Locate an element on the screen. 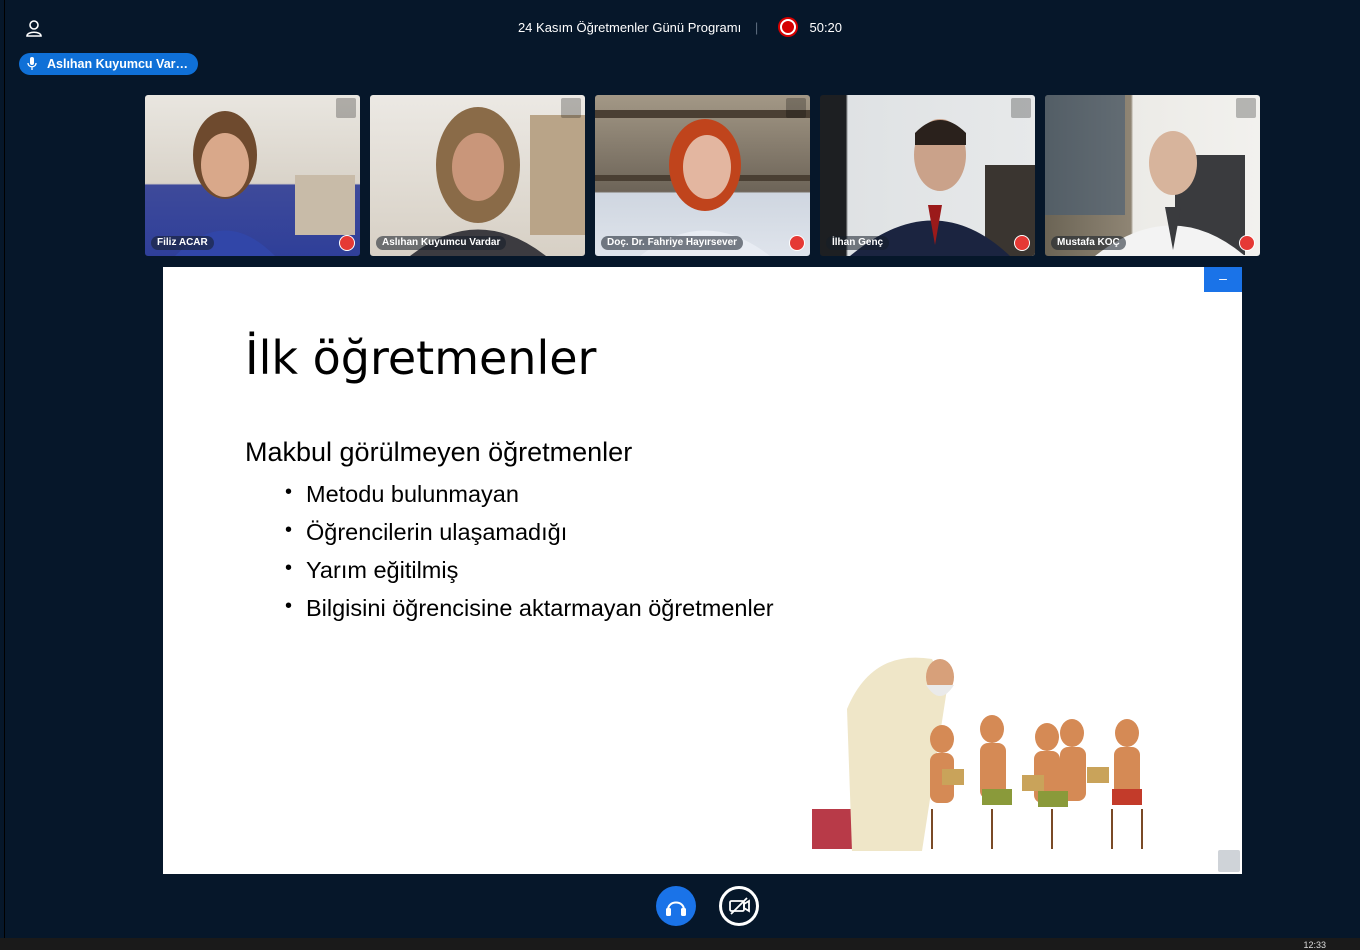 This screenshot has height=950, width=1360. webcam-tile: Doç. Dr. Fahriye Hayırsever is located at coordinates (702, 175).